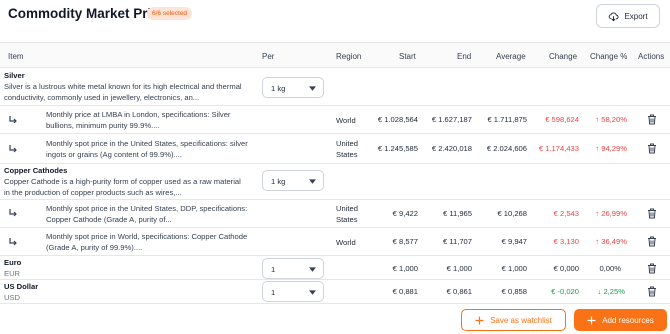 Image resolution: width=670 pixels, height=334 pixels. Describe the element at coordinates (512, 213) in the screenshot. I see `row-average: € 10,268` at that location.